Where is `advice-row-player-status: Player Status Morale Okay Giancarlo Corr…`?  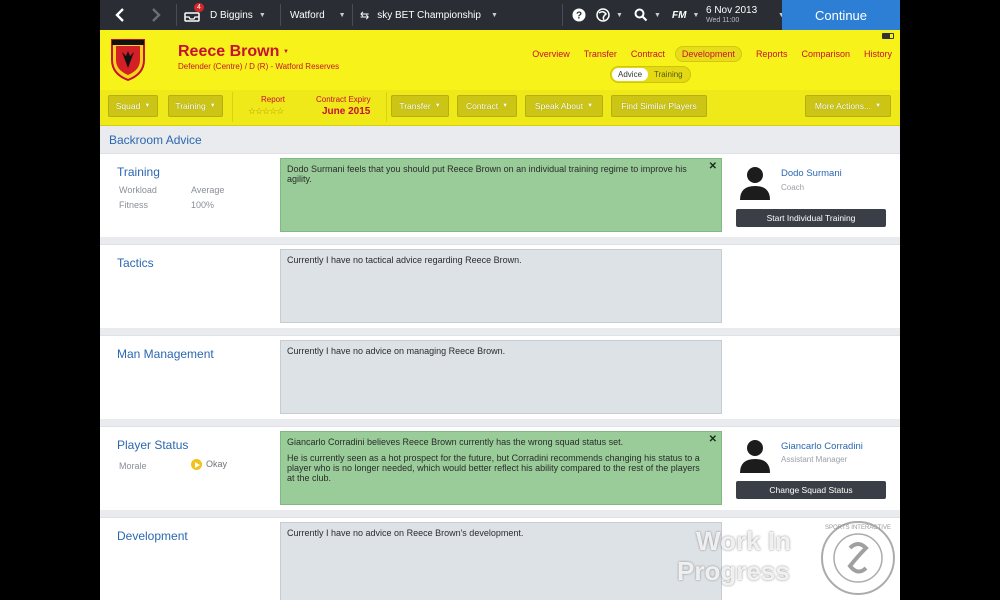
advice-row-player-status: Player Status Morale Okay Giancarlo Corr… is located at coordinates (500, 468).